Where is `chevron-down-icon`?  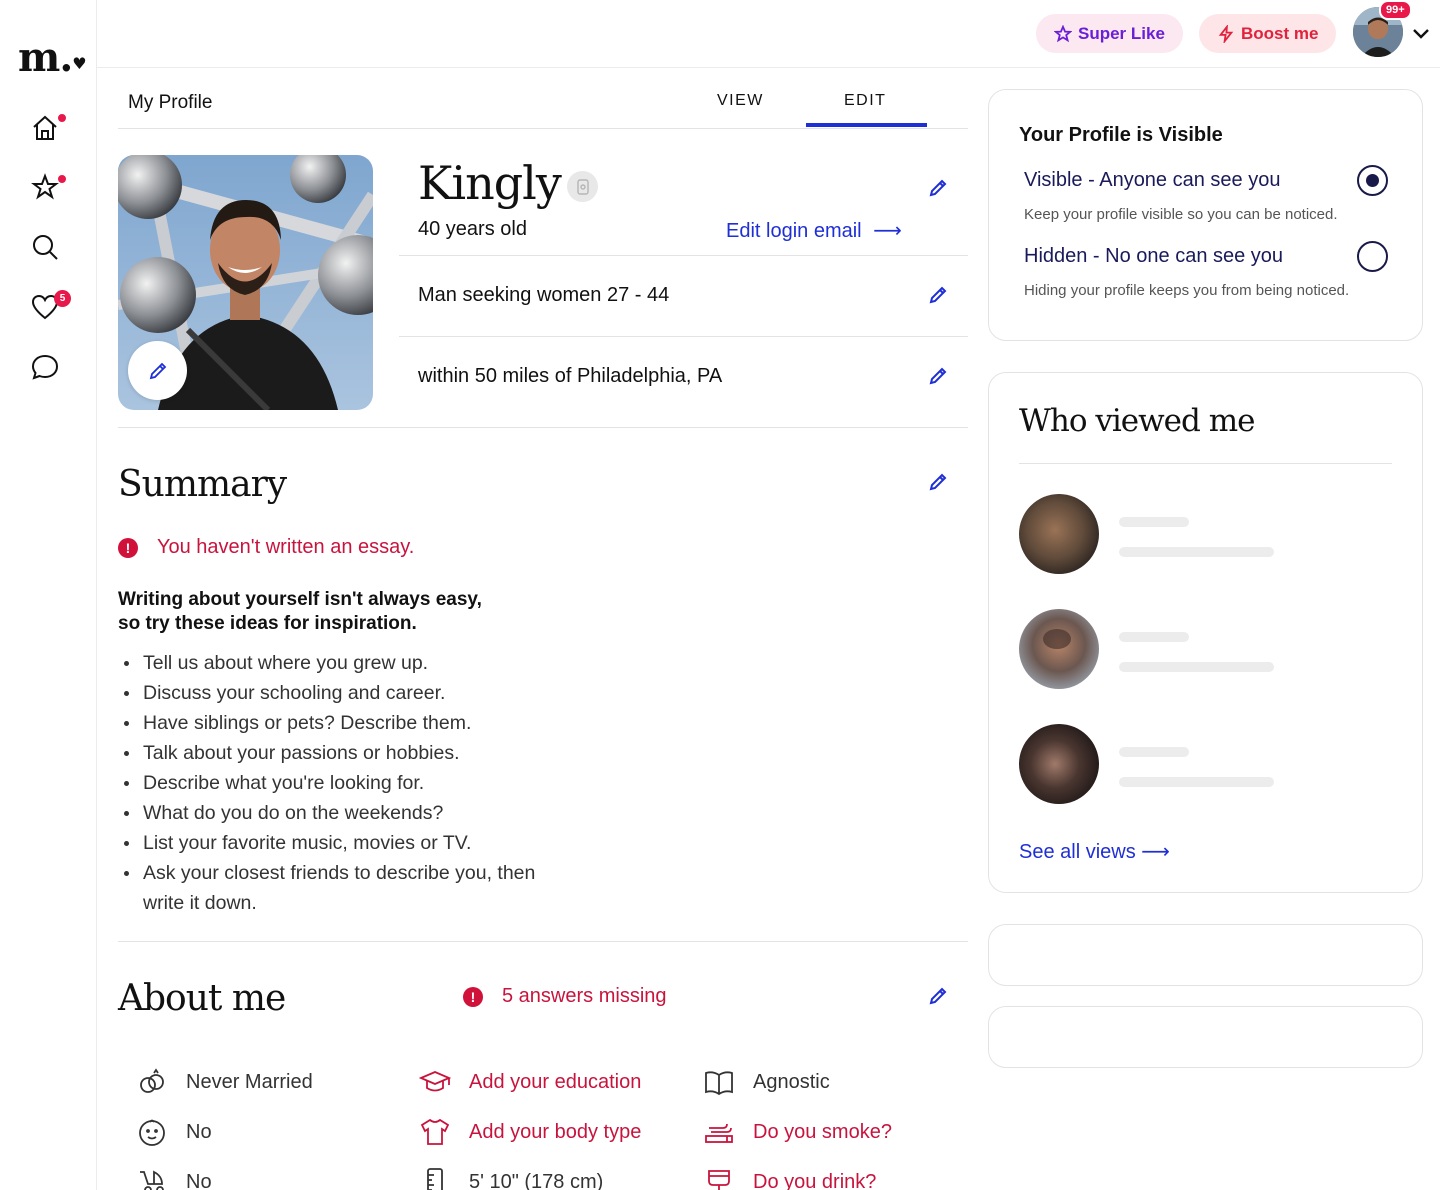 chevron-down-icon is located at coordinates (1421, 34).